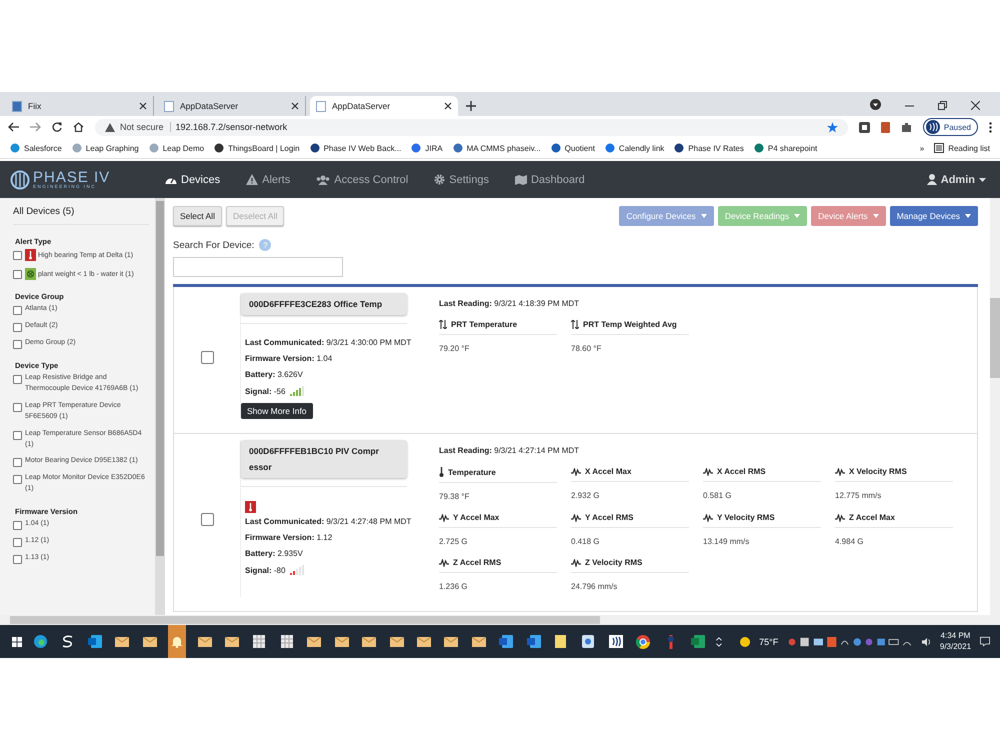 The image size is (1000, 750). Describe the element at coordinates (78, 127) in the screenshot. I see `home-icon` at that location.